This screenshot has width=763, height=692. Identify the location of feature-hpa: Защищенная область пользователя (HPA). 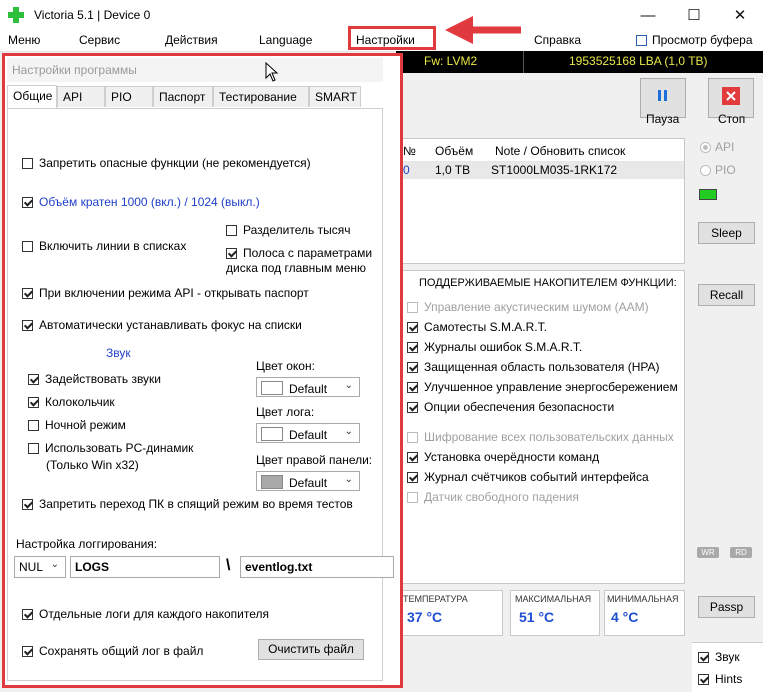
(533, 367).